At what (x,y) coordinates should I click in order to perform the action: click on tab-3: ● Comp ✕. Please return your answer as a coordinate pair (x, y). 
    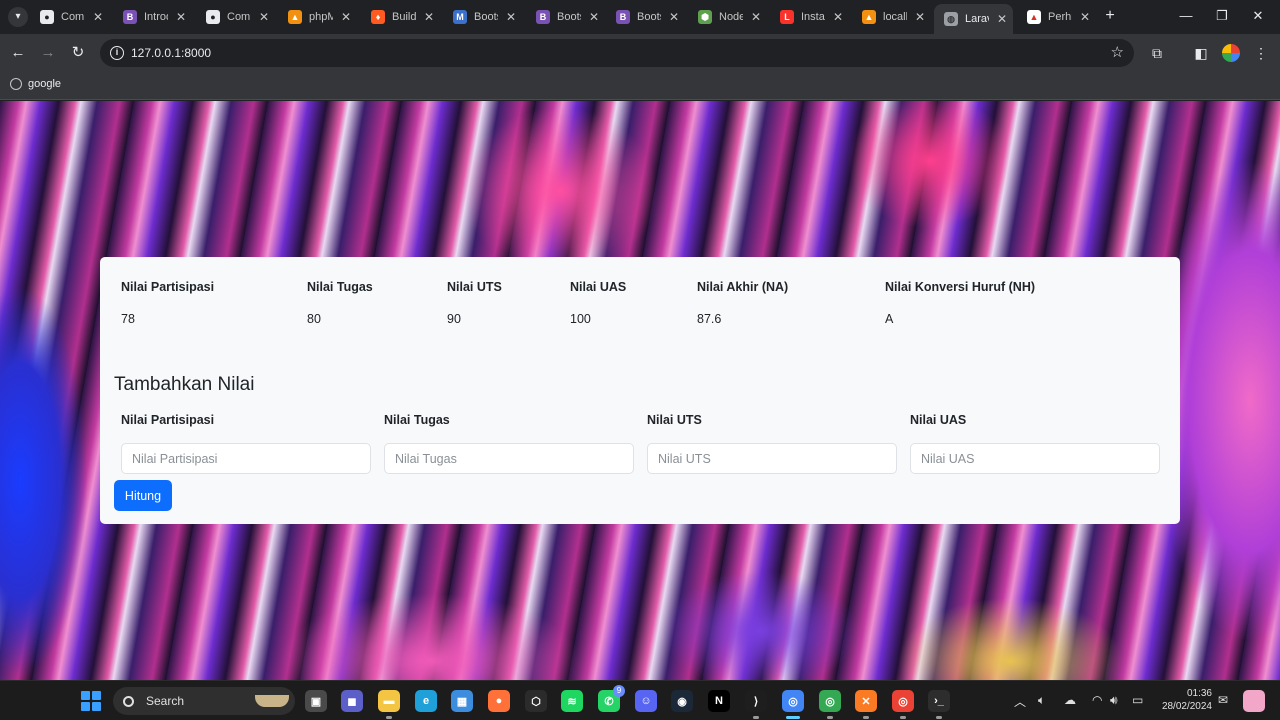
    Looking at the image, I should click on (235, 17).